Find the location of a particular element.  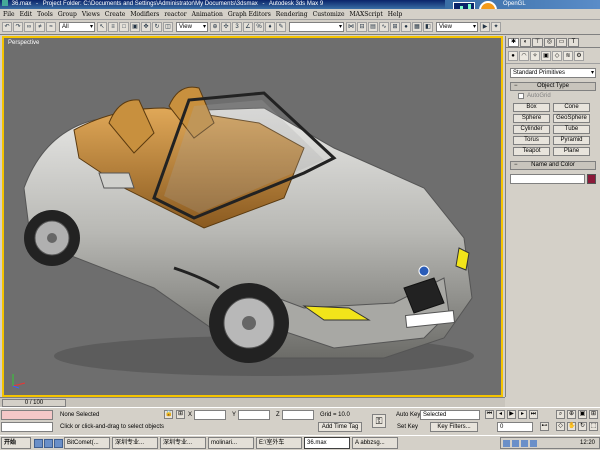

spinner-snap-icon: ♦ is located at coordinates (270, 27).